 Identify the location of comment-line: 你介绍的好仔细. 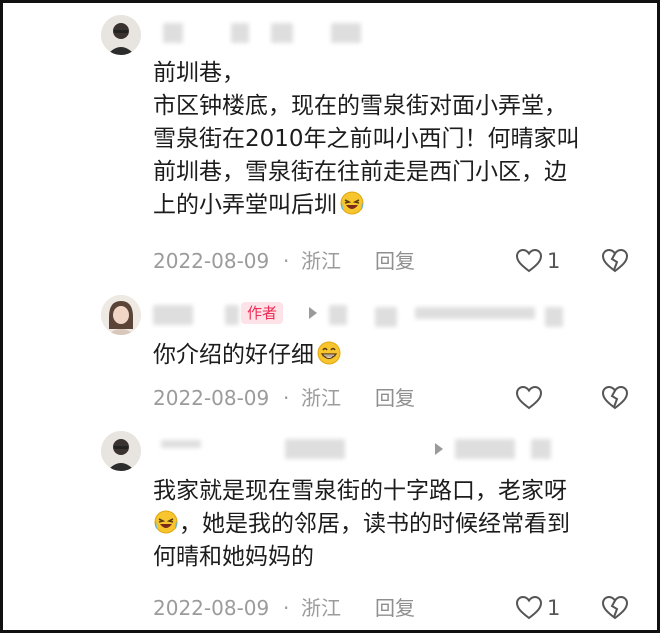
(388, 355).